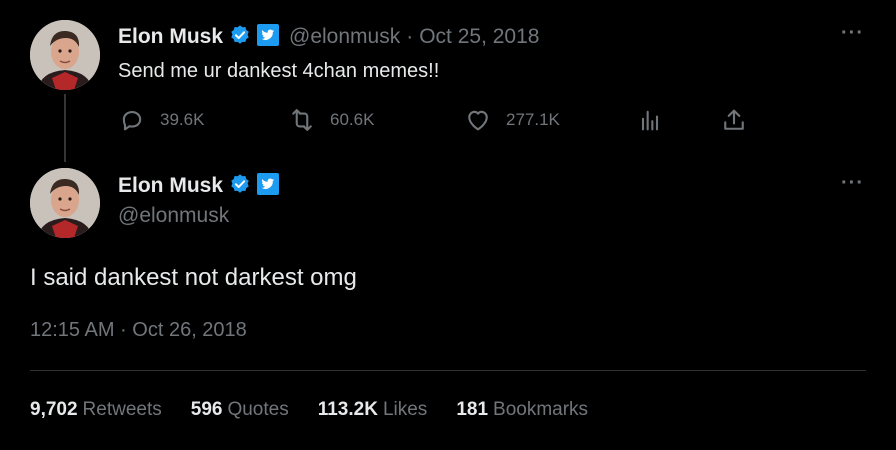 Image resolution: width=896 pixels, height=450 pixels. I want to click on views-button, so click(657, 120).